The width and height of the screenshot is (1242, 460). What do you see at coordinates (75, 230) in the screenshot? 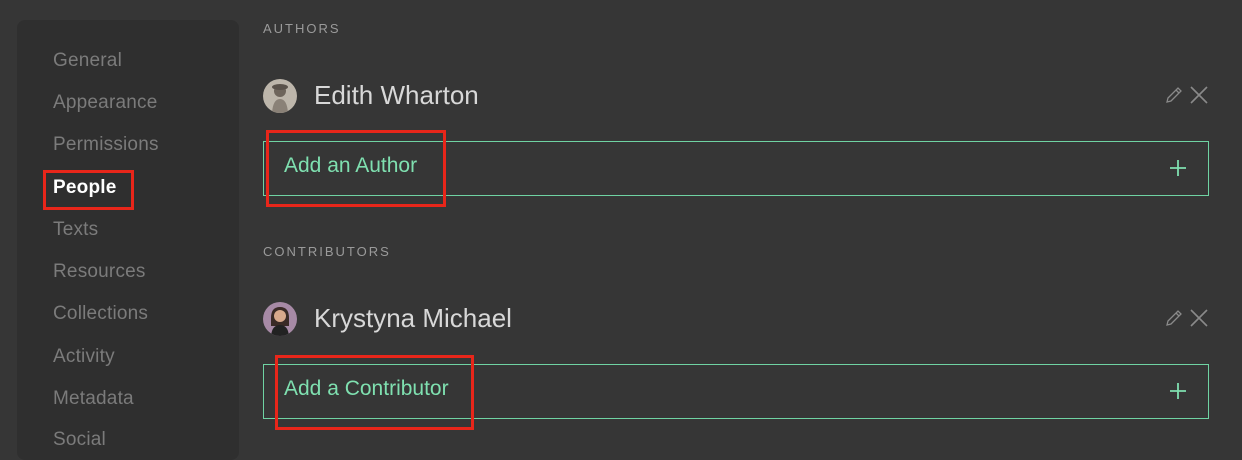
I see `sidebar-item-texts: Texts` at bounding box center [75, 230].